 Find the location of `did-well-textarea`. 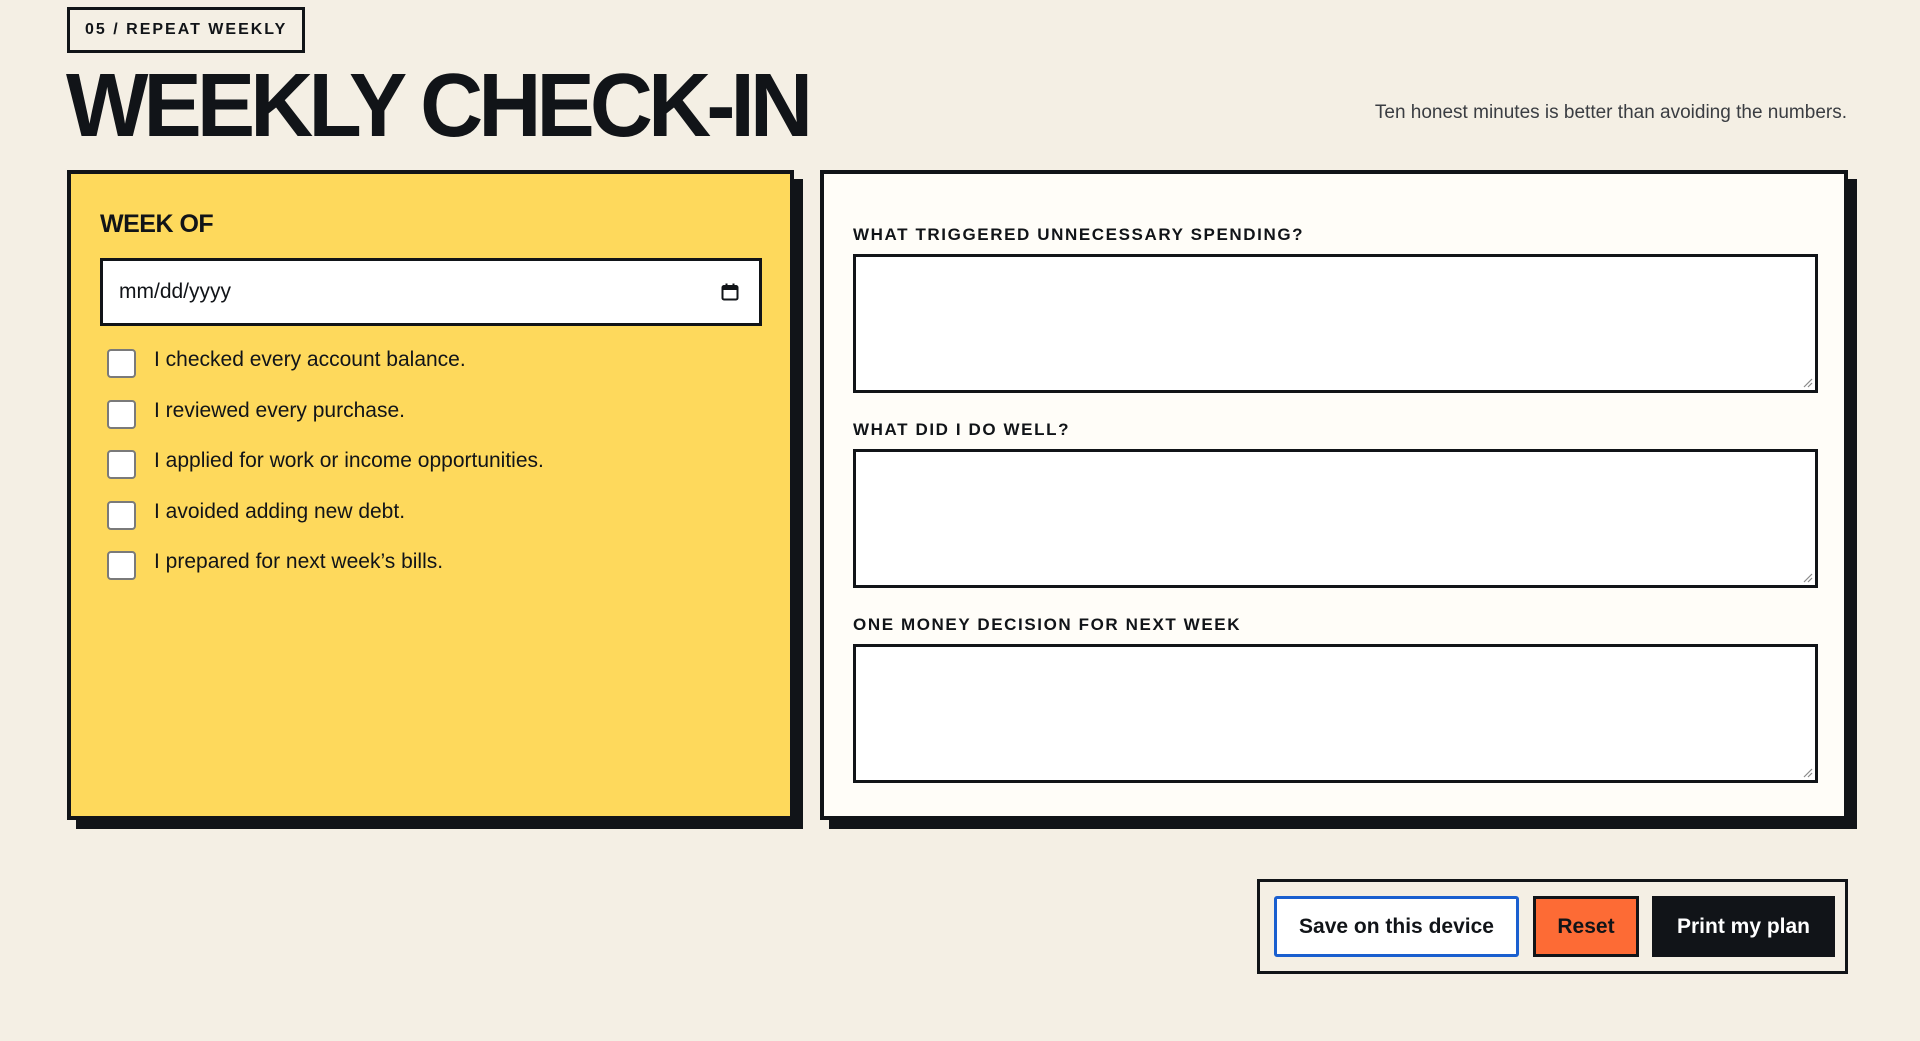

did-well-textarea is located at coordinates (1335, 518).